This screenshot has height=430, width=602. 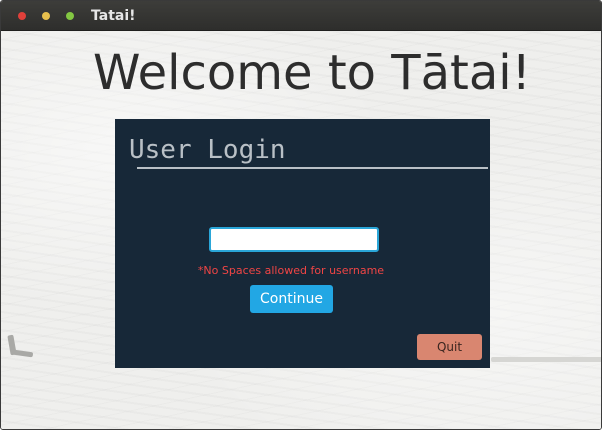 What do you see at coordinates (70, 16) in the screenshot?
I see `maximize-window-button` at bounding box center [70, 16].